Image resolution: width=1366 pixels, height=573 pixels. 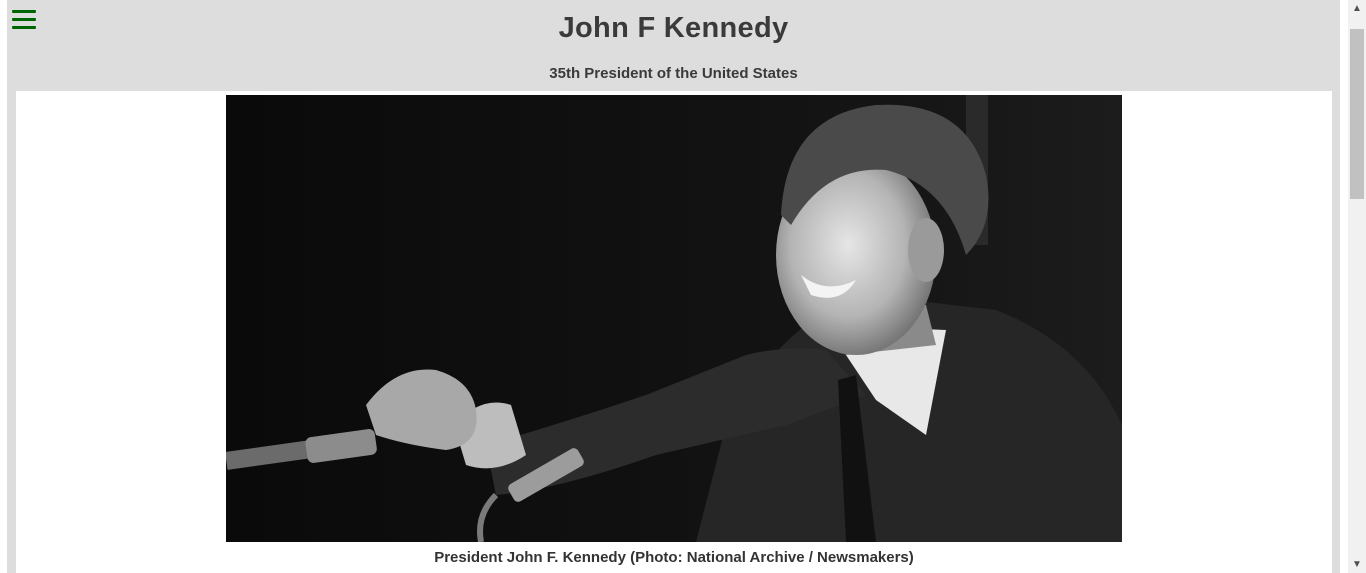 I want to click on page-title: John F Kennedy, so click(x=673, y=28).